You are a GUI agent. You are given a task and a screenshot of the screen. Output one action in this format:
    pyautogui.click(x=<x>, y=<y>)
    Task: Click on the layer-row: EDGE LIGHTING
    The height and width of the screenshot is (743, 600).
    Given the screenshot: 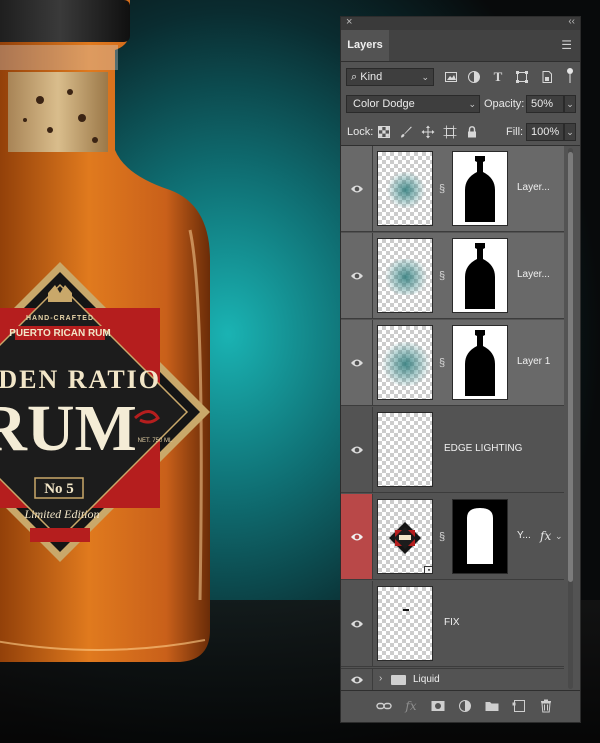 What is the action you would take?
    pyautogui.click(x=452, y=450)
    